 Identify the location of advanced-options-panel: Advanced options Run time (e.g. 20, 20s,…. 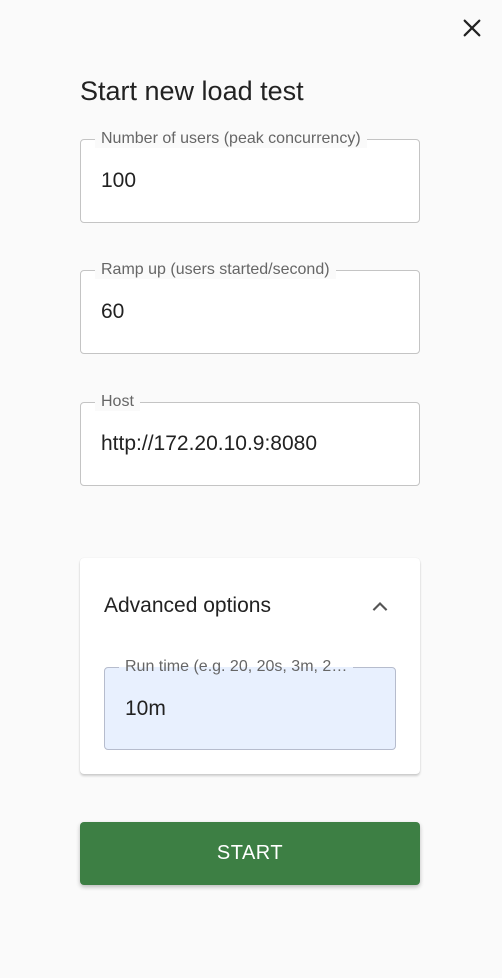
(250, 666).